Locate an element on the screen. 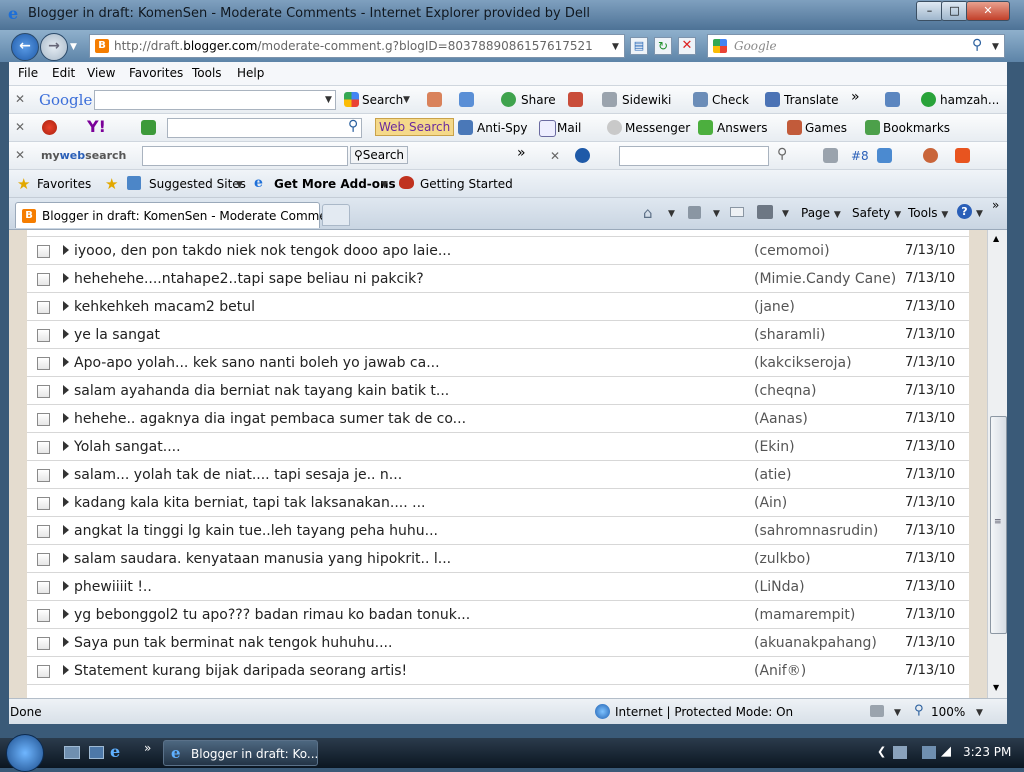 Image resolution: width=1024 pixels, height=772 pixels. ask-search-icon: ⚲ is located at coordinates (782, 154).